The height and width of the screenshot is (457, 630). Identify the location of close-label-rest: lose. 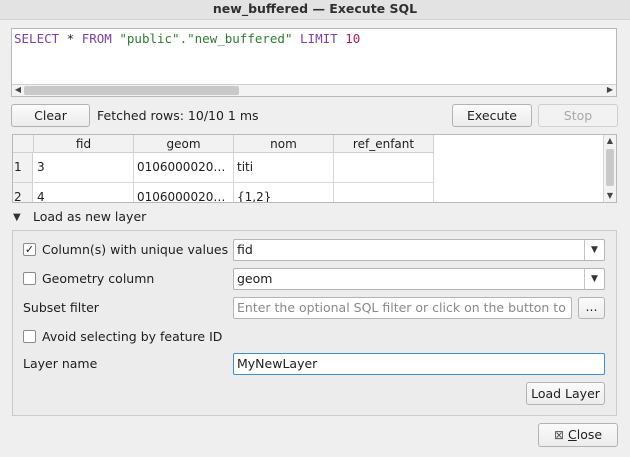
(589, 434).